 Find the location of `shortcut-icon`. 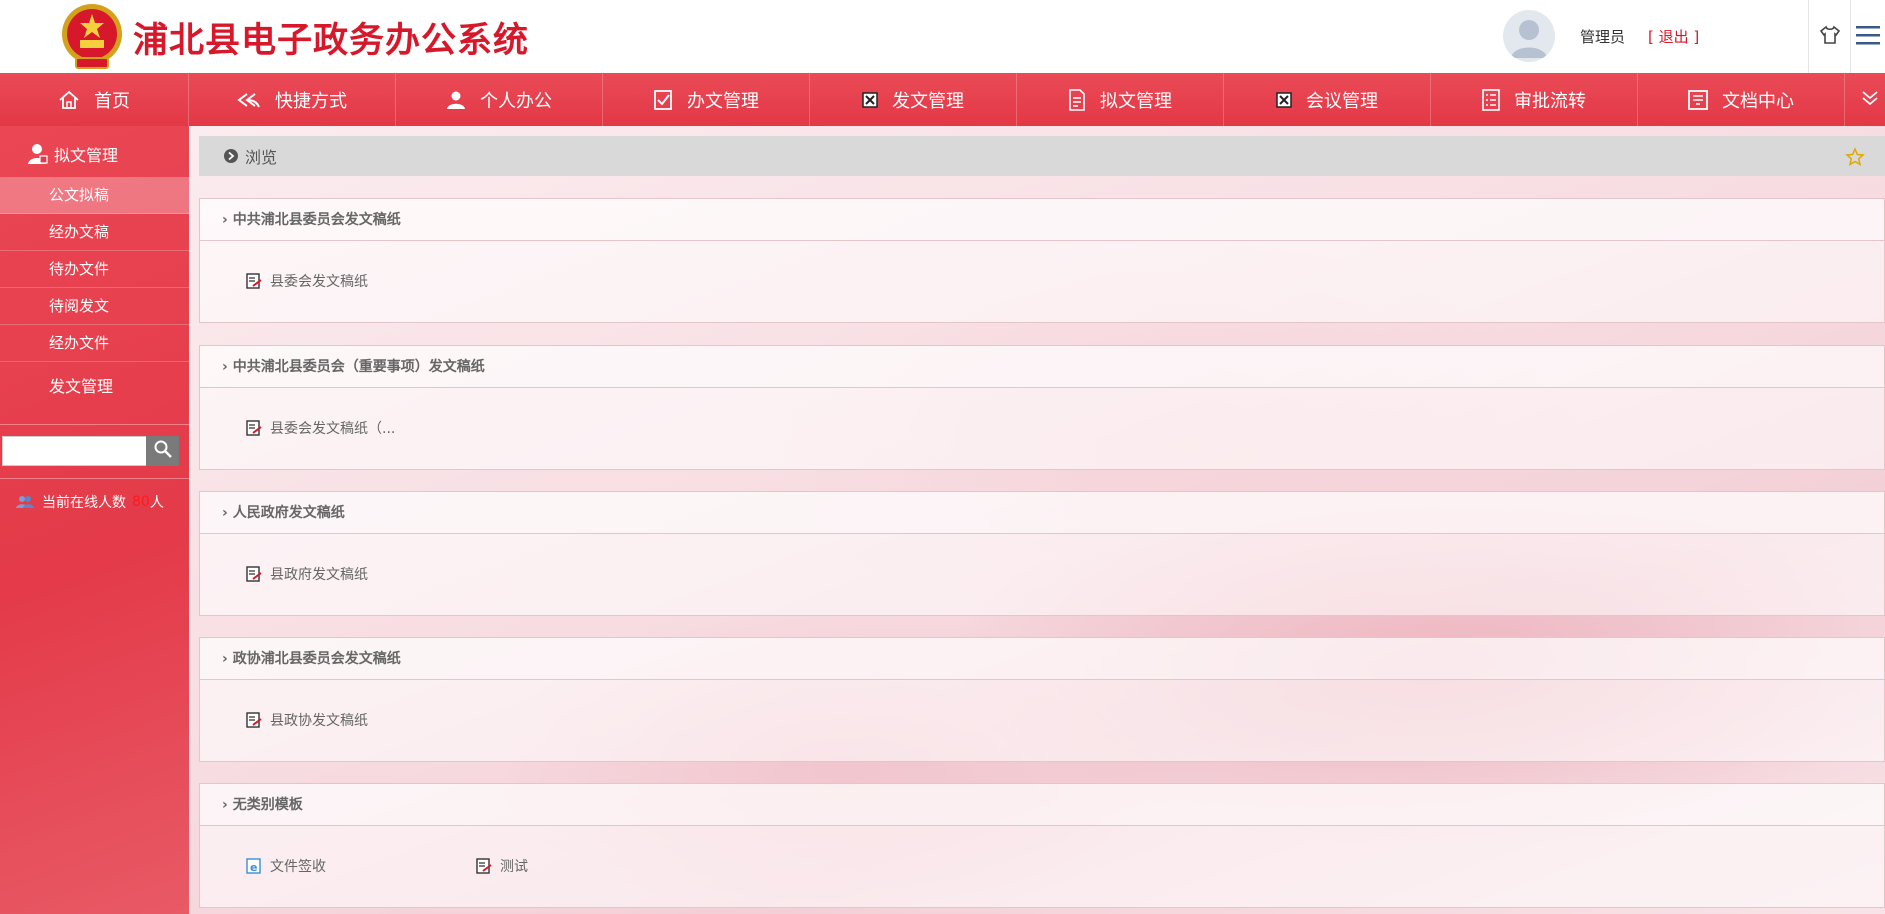

shortcut-icon is located at coordinates (249, 100).